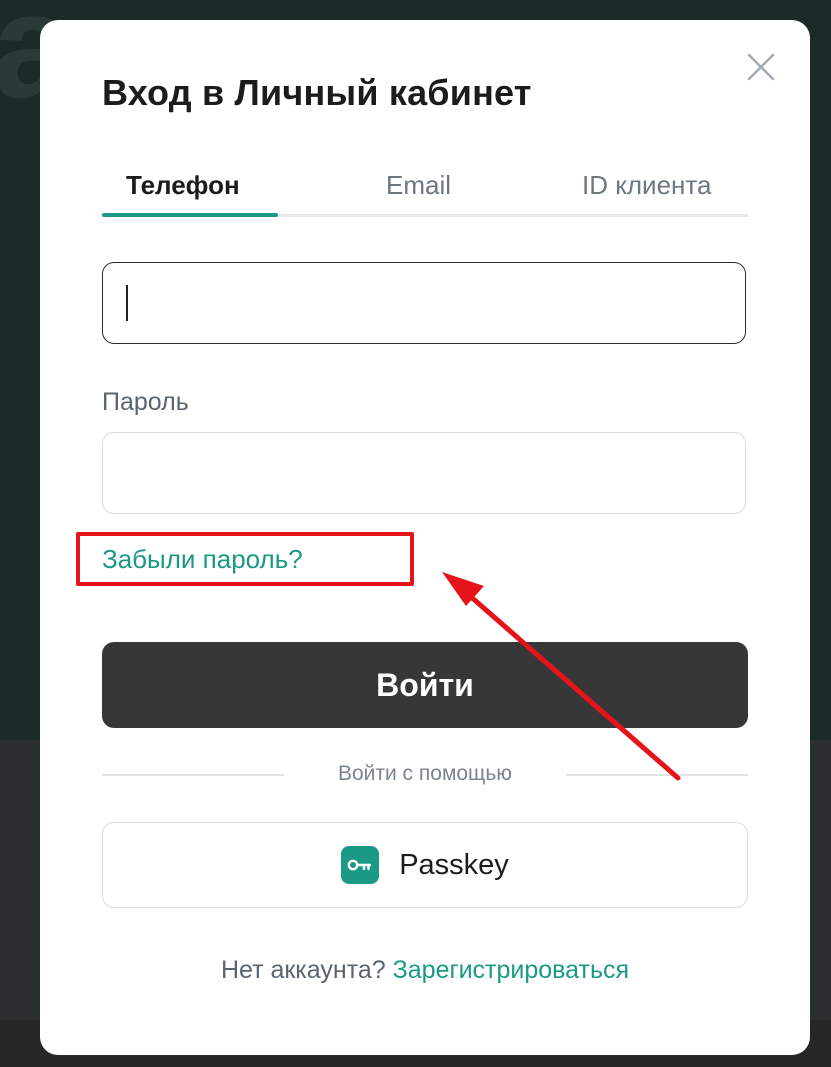  Describe the element at coordinates (646, 185) in the screenshot. I see `tab-client-id: ID клиента` at that location.